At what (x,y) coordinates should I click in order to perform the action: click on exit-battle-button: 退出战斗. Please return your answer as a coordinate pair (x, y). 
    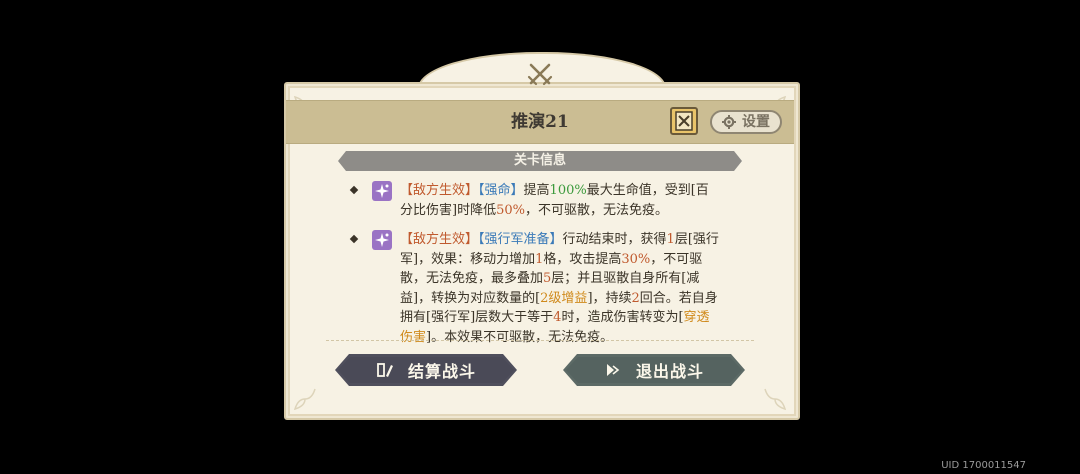
    Looking at the image, I should click on (654, 370).